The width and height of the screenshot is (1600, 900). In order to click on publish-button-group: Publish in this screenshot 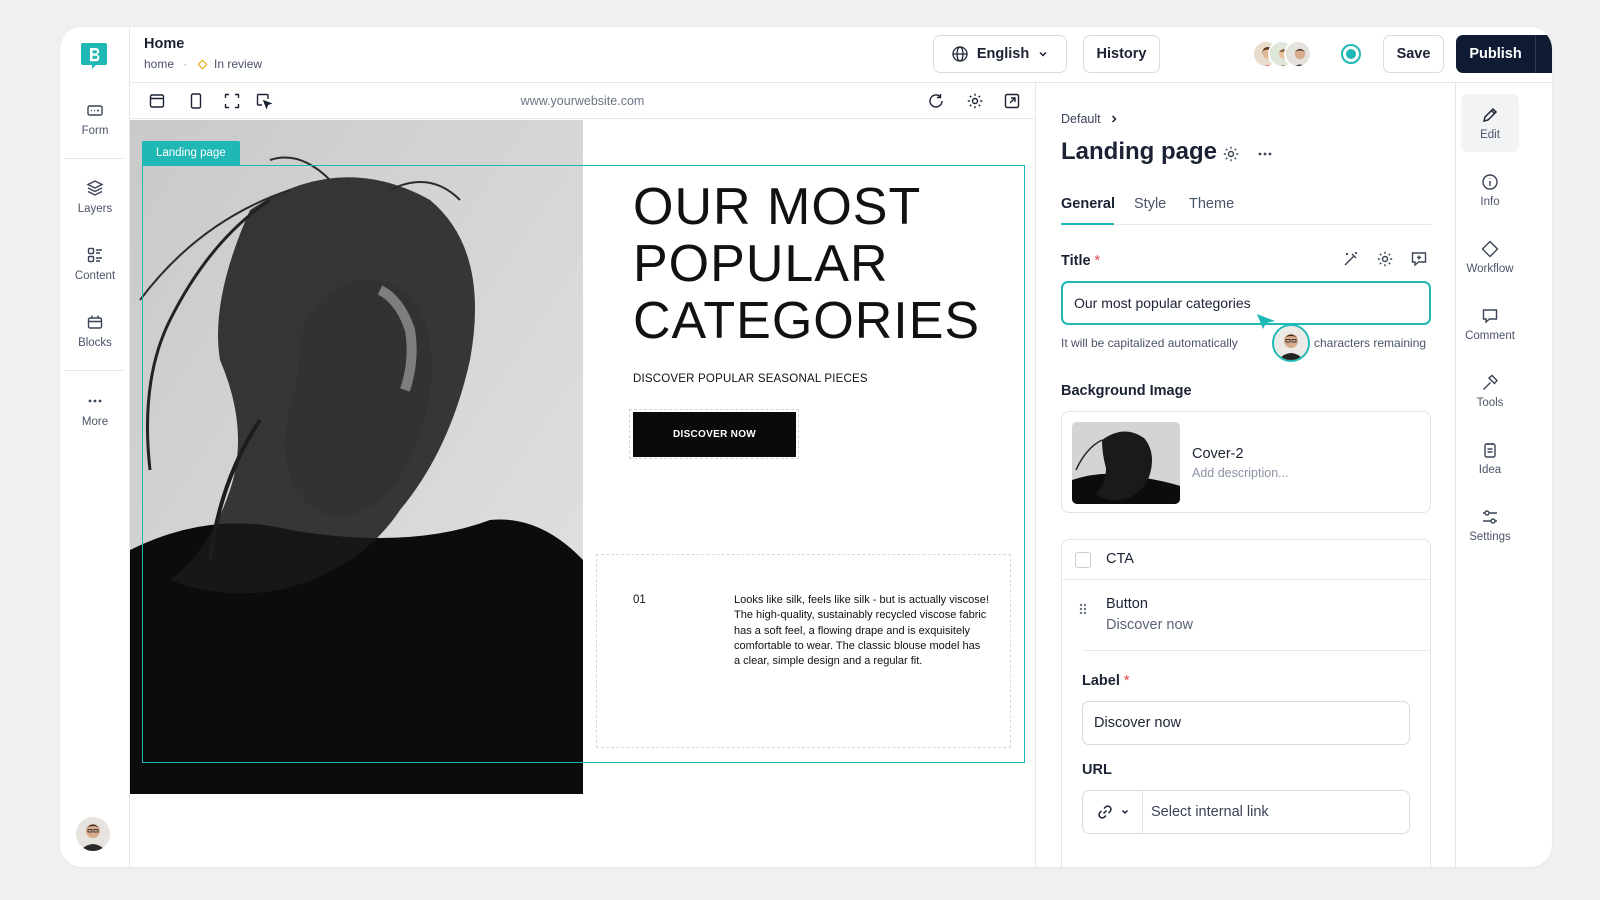, I will do `click(1504, 54)`.